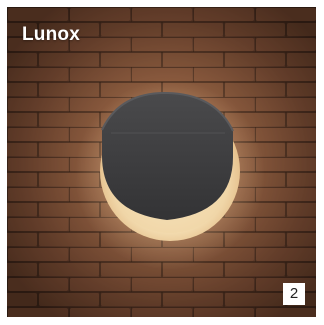  What do you see at coordinates (294, 294) in the screenshot?
I see `image-number-badge: 2` at bounding box center [294, 294].